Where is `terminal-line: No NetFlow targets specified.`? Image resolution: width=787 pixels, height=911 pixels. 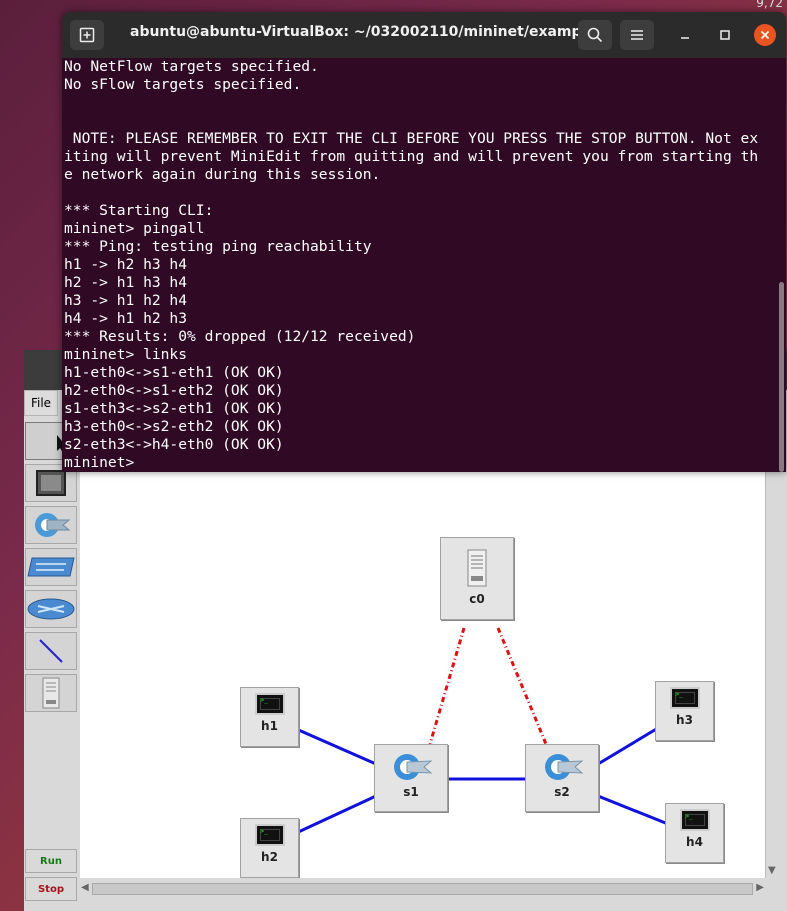
terminal-line: No NetFlow targets specified. is located at coordinates (191, 66).